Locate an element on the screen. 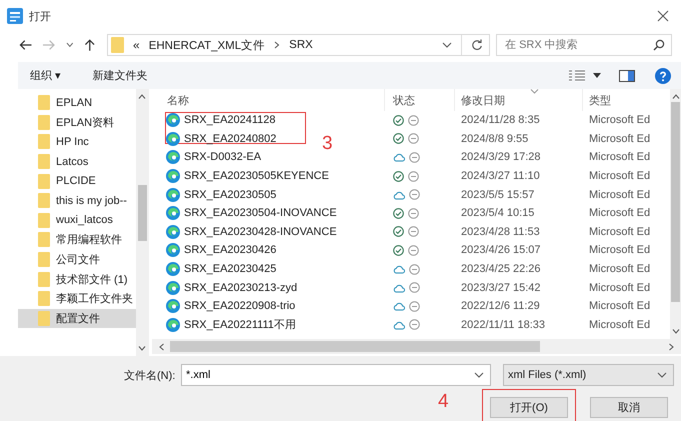 The image size is (681, 421). folder-item: wuxi_latcos is located at coordinates (77, 220).